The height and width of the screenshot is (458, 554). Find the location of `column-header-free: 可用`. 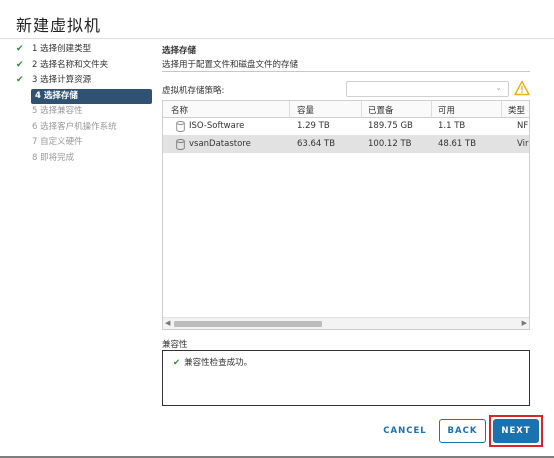

column-header-free: 可用 is located at coordinates (446, 110).